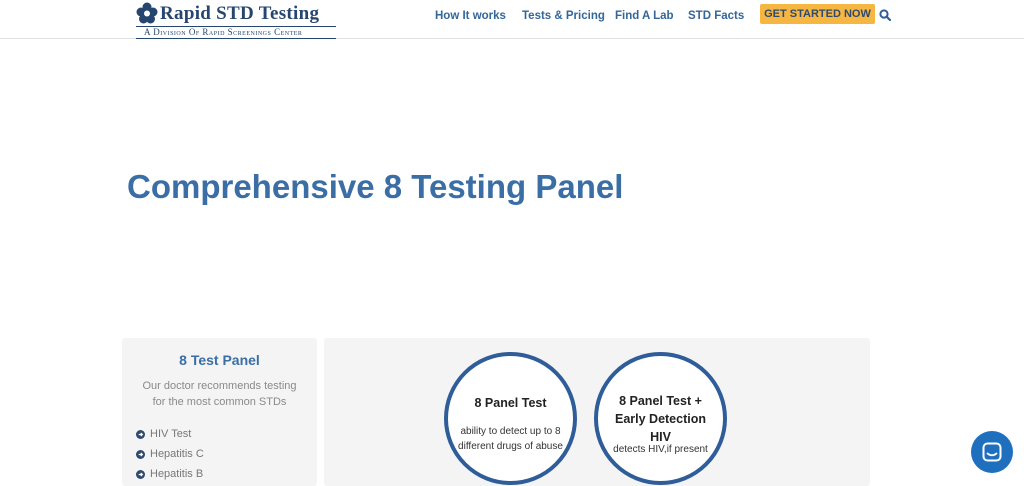 The image size is (1024, 486). I want to click on chat-icon, so click(992, 452).